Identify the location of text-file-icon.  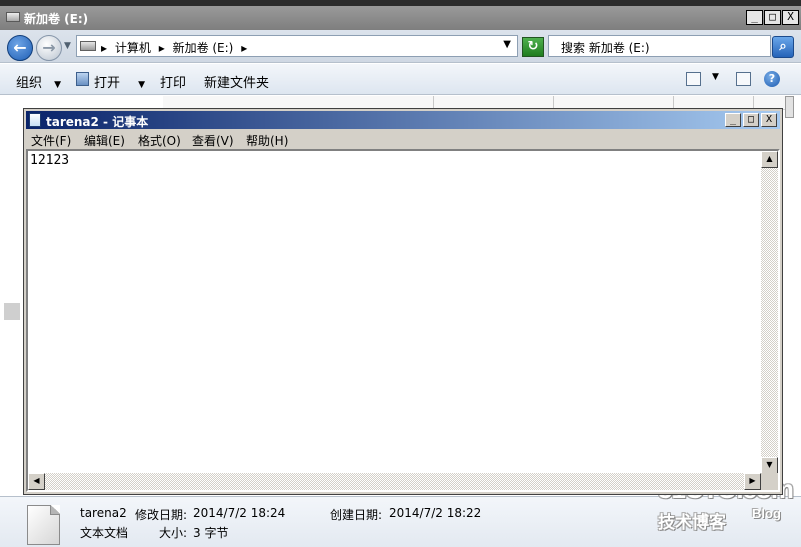
(43, 525).